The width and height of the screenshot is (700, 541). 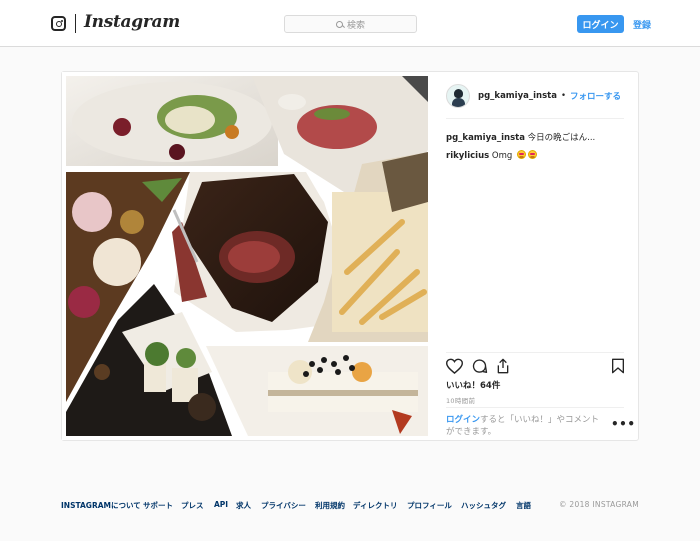 What do you see at coordinates (355, 25) in the screenshot?
I see `search-placeholder: 検索` at bounding box center [355, 25].